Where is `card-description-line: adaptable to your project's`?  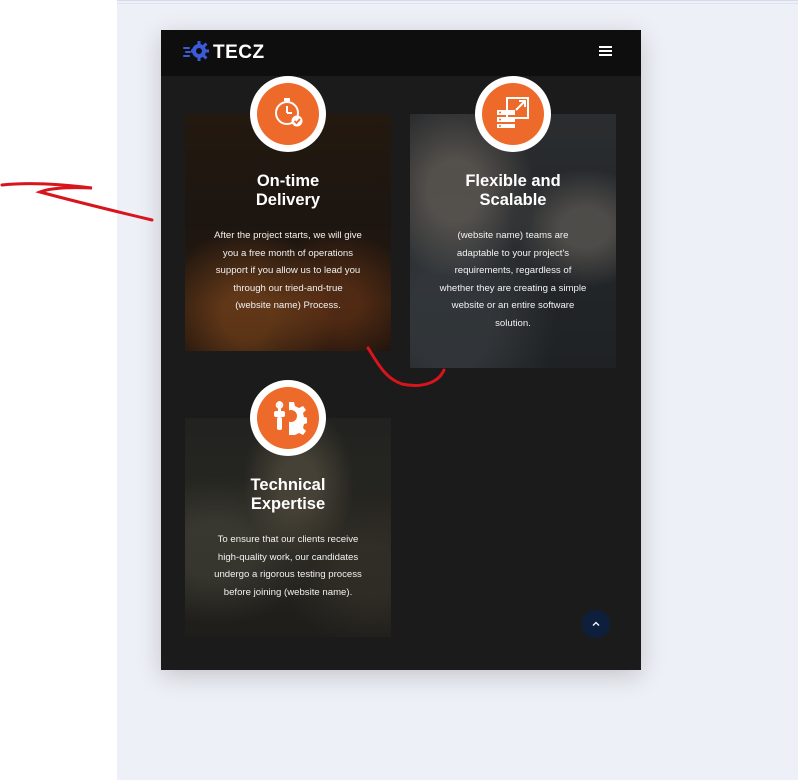 card-description-line: adaptable to your project's is located at coordinates (513, 253).